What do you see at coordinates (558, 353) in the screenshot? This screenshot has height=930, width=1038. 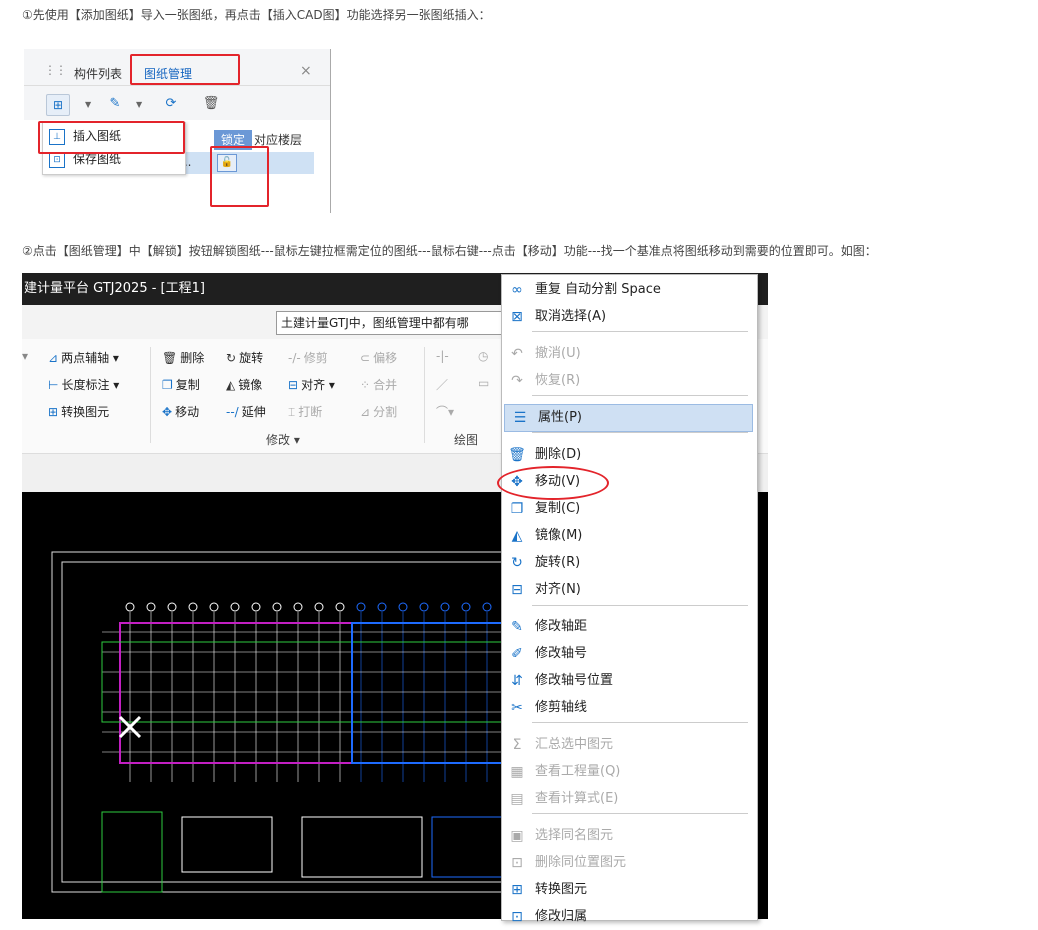 I see `context-menu-label: 撤消(U)` at bounding box center [558, 353].